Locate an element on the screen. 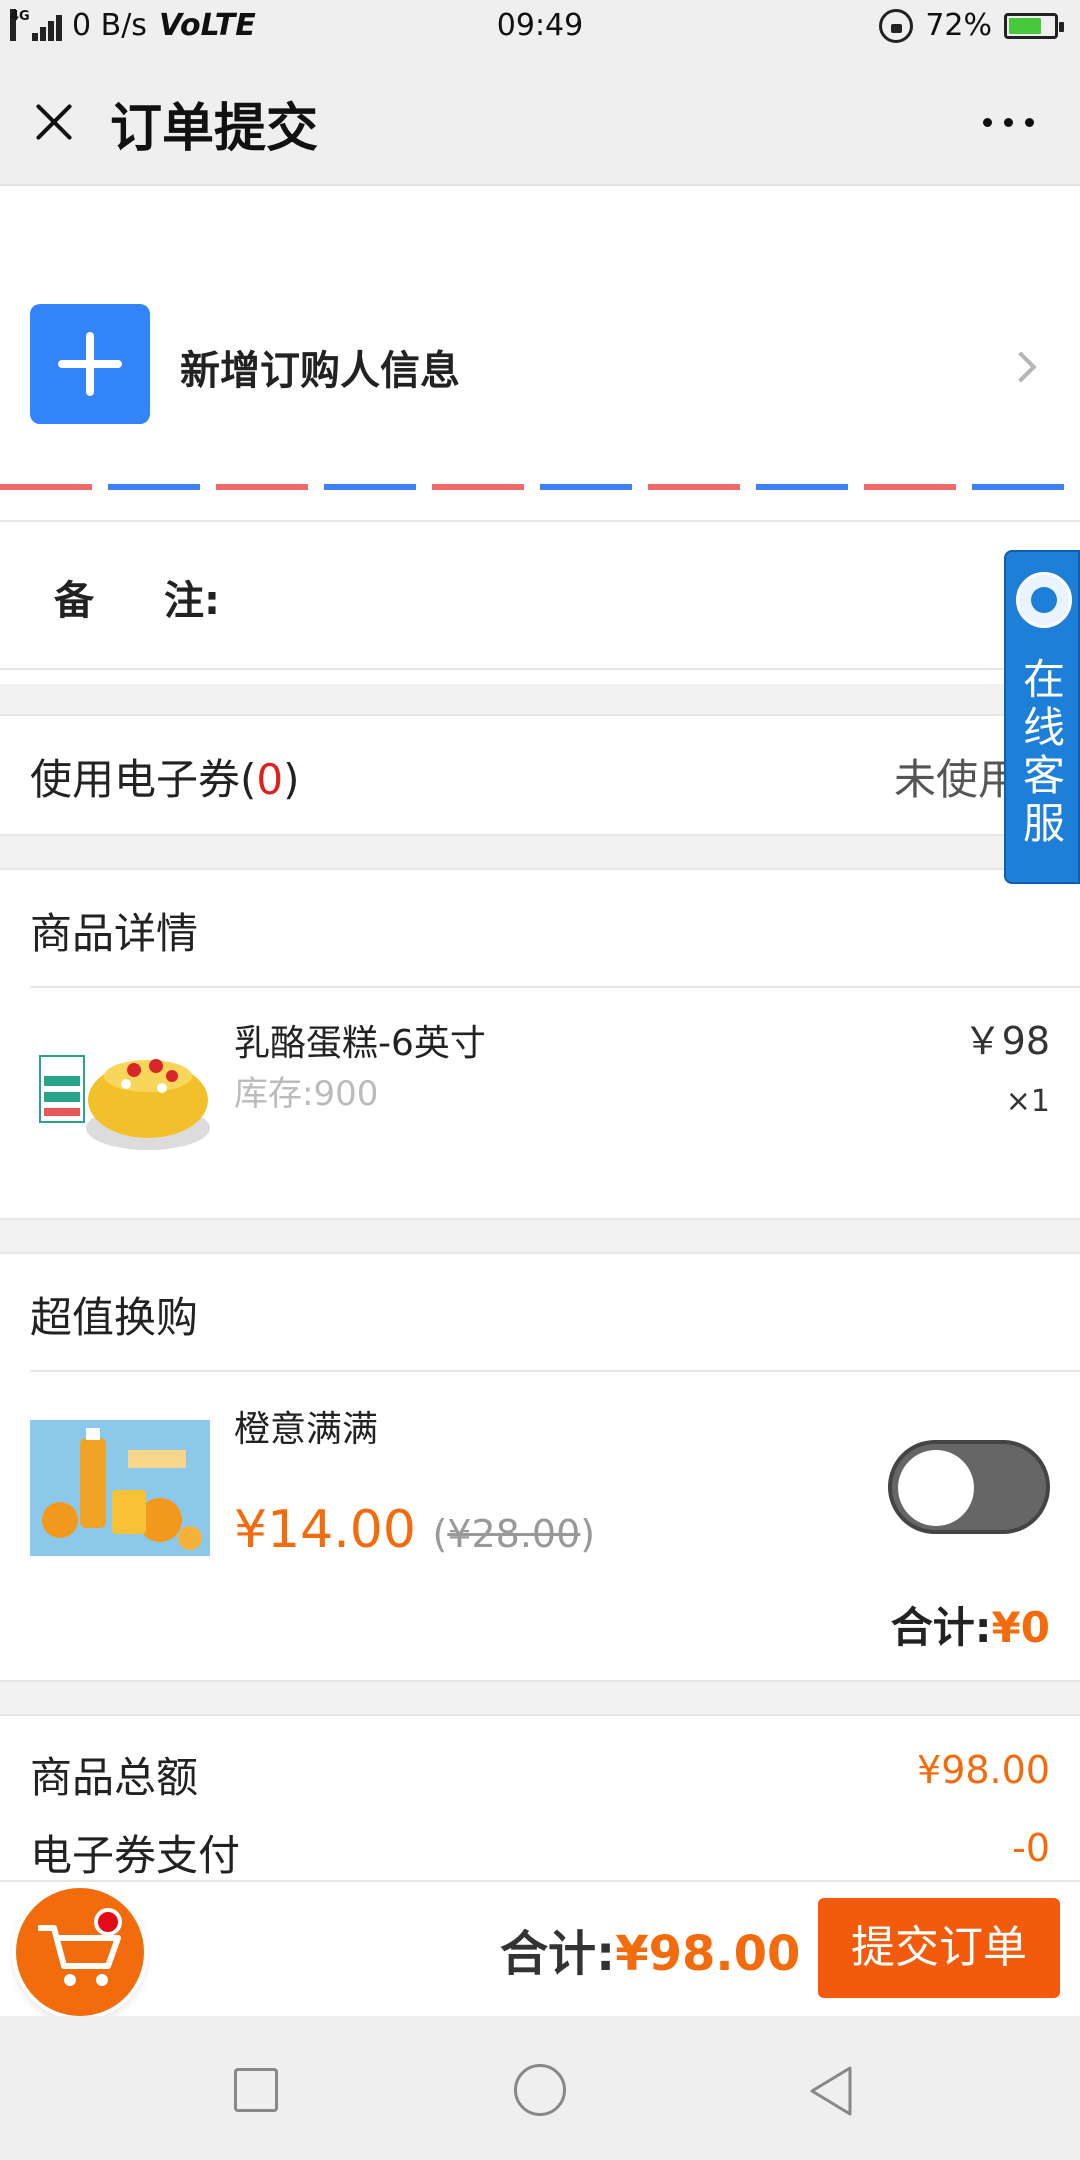  order-total: 合计:¥98.00 is located at coordinates (650, 1949).